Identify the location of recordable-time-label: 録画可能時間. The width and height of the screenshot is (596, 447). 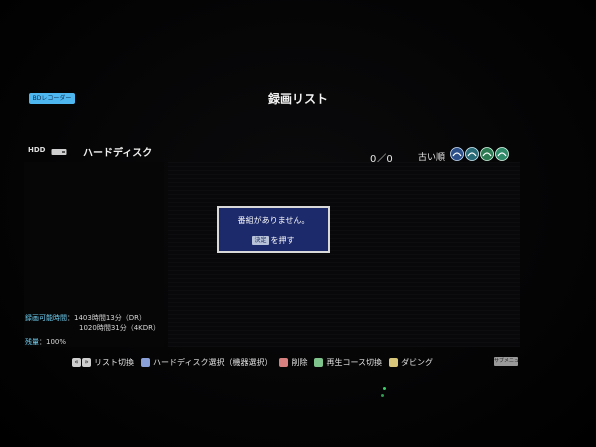
(46, 318).